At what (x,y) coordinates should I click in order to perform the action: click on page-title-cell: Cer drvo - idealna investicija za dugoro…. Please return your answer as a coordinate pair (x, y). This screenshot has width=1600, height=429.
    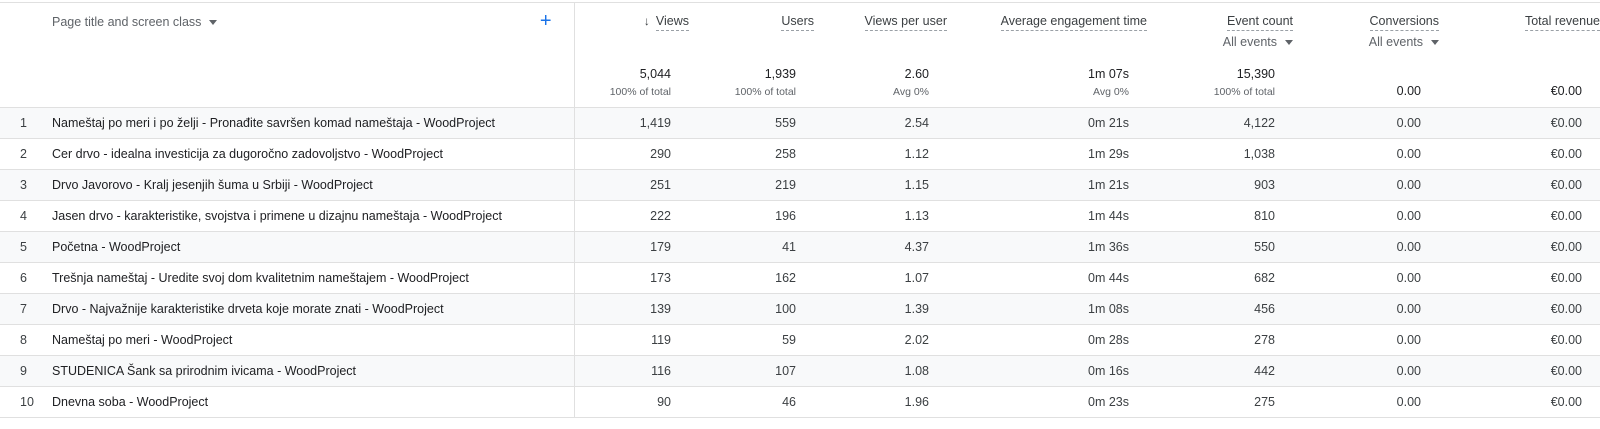
    Looking at the image, I should click on (311, 154).